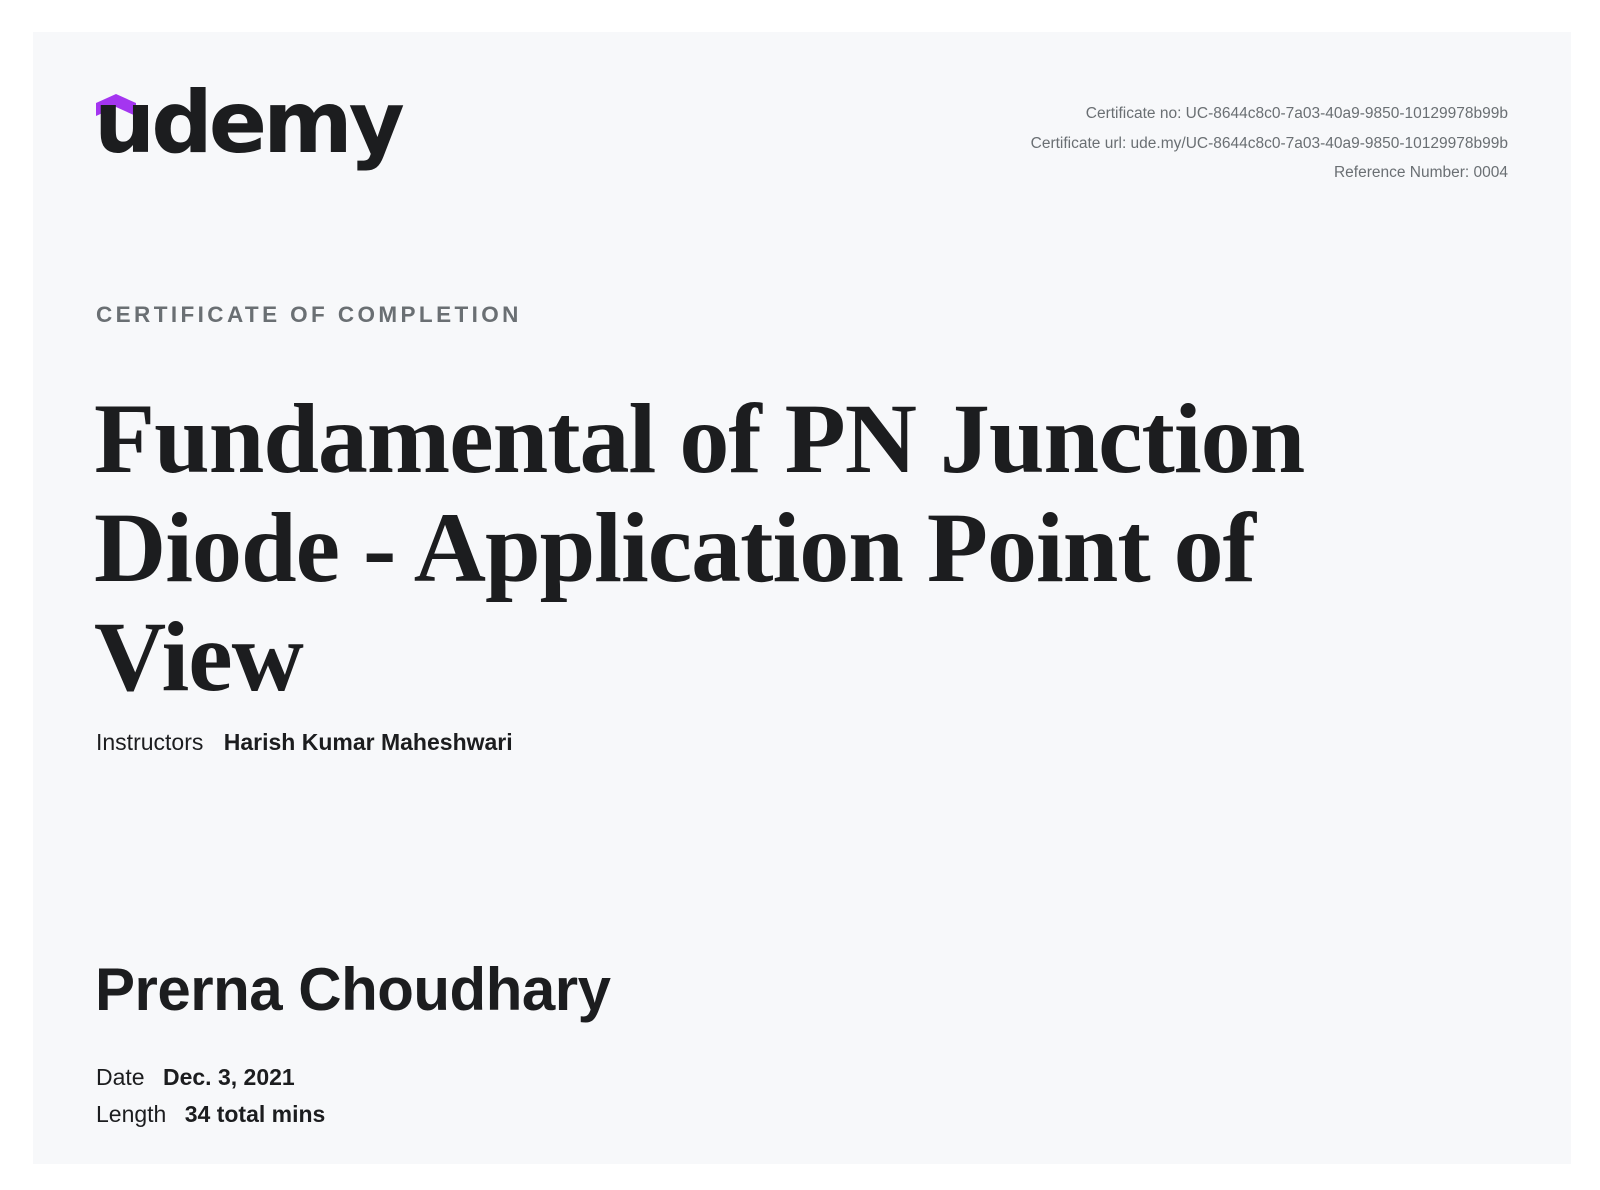 This screenshot has height=1190, width=1600. Describe the element at coordinates (255, 1114) in the screenshot. I see `length-value: 34 total mins` at that location.